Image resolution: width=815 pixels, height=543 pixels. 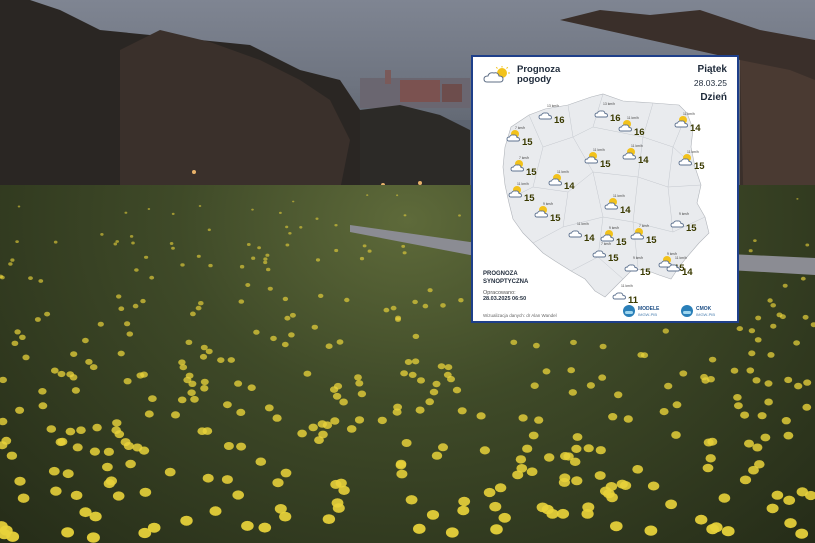 What do you see at coordinates (539, 74) in the screenshot?
I see `forecast-title: Prognoza pogody` at bounding box center [539, 74].